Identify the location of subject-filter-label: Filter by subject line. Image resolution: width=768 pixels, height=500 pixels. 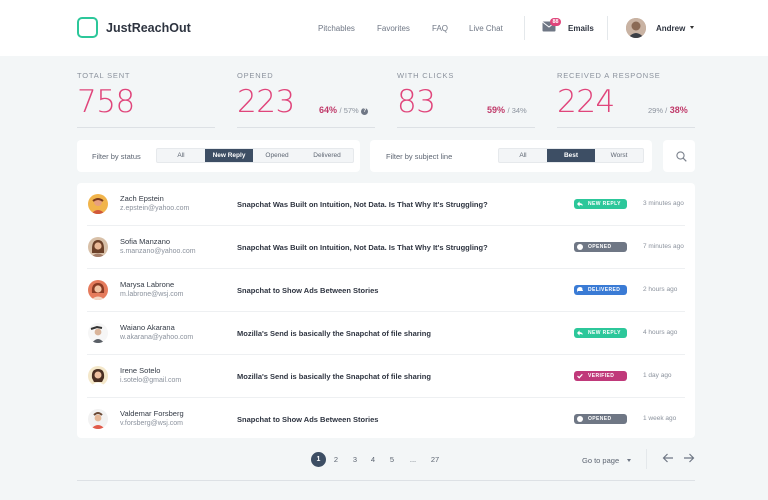
(419, 156).